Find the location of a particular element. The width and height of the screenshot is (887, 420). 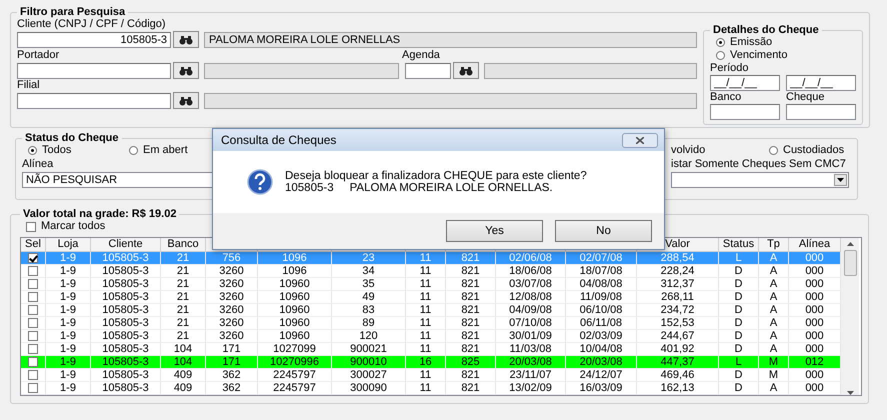

close-button is located at coordinates (640, 140).